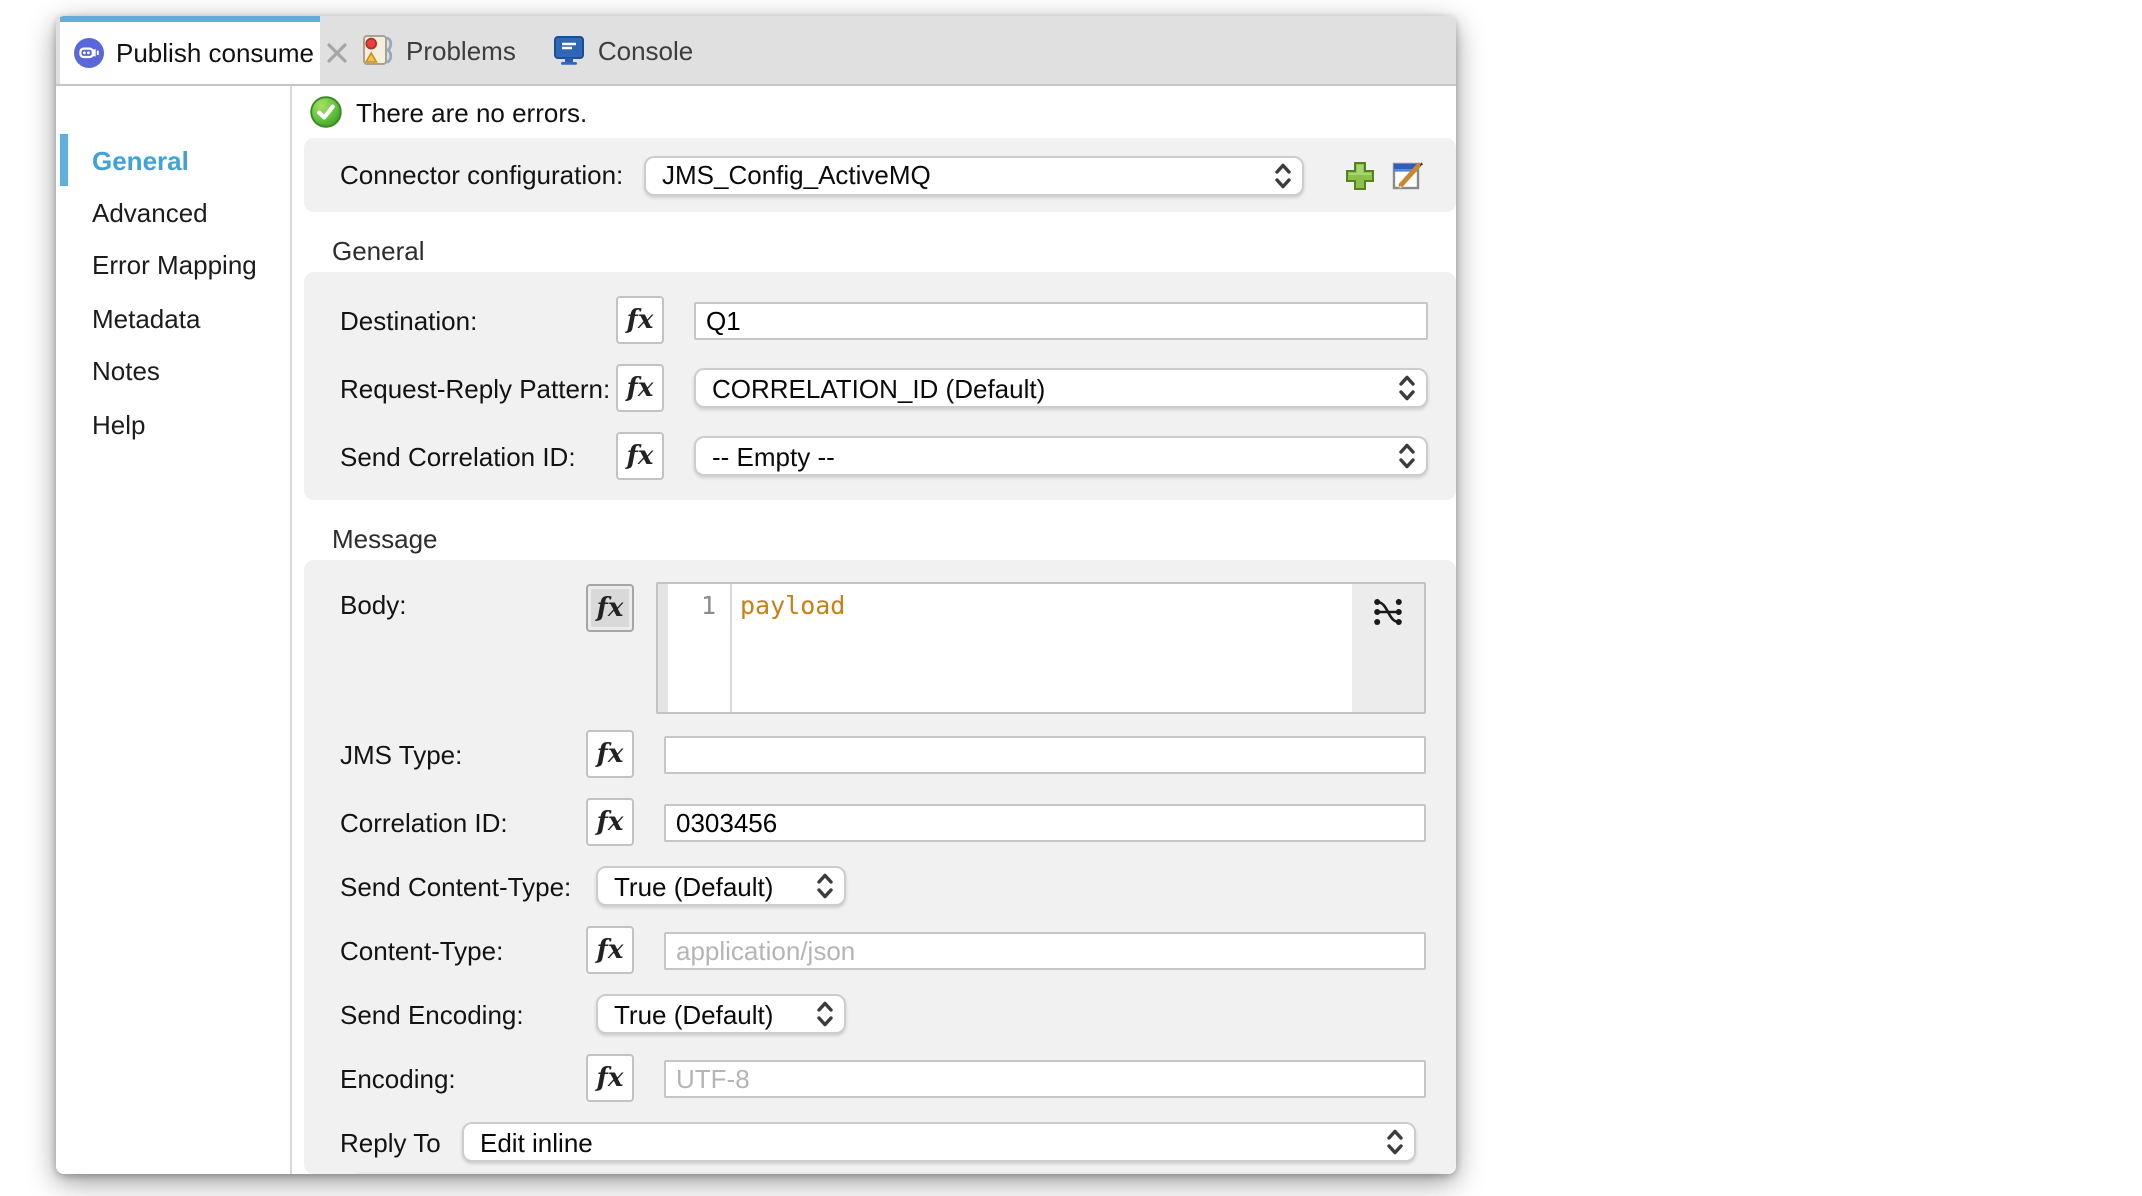  I want to click on field-row-jms-type: JMS Type: fx, so click(898, 754).